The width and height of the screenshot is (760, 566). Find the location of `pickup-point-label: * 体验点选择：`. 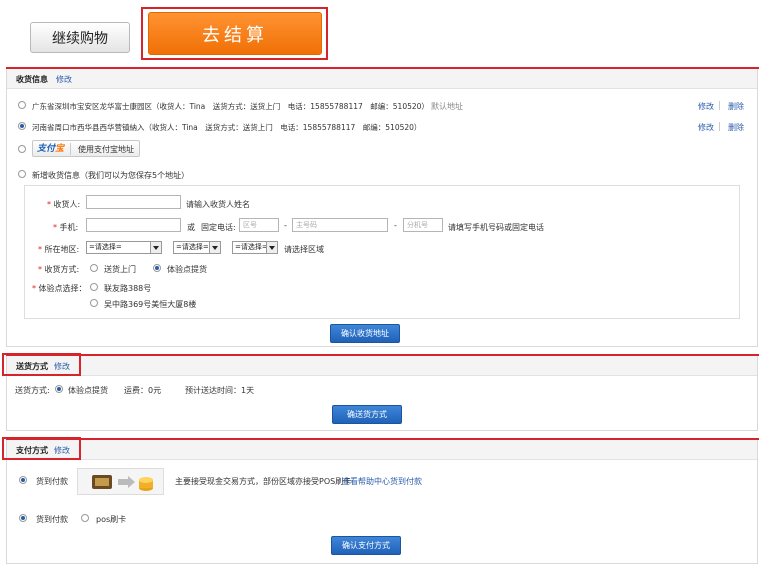

pickup-point-label: * 体验点选择： is located at coordinates (59, 288).